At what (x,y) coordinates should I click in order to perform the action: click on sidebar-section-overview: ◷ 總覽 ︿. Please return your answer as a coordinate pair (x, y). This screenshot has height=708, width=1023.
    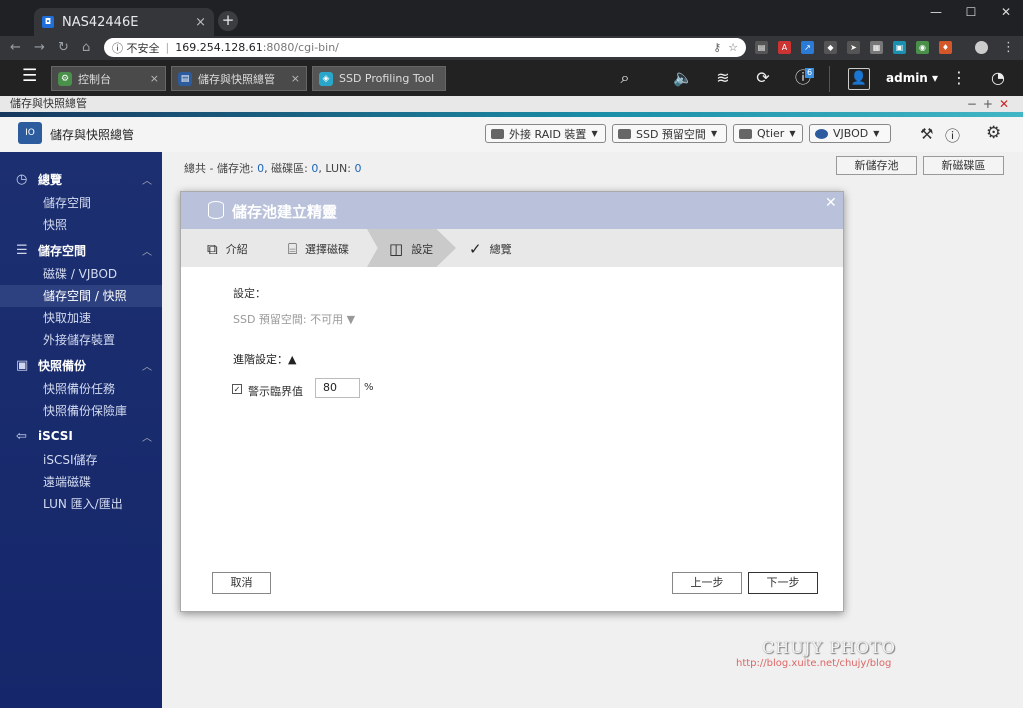
    Looking at the image, I should click on (81, 179).